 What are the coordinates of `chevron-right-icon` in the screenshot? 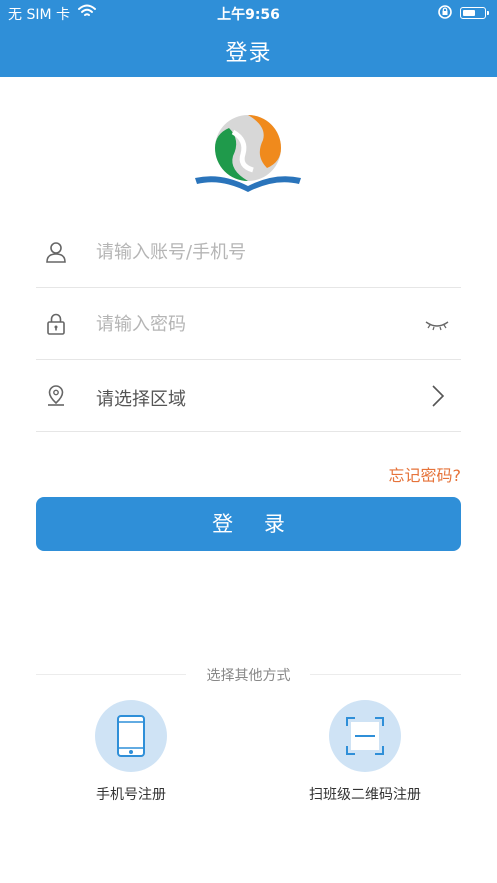 It's located at (437, 396).